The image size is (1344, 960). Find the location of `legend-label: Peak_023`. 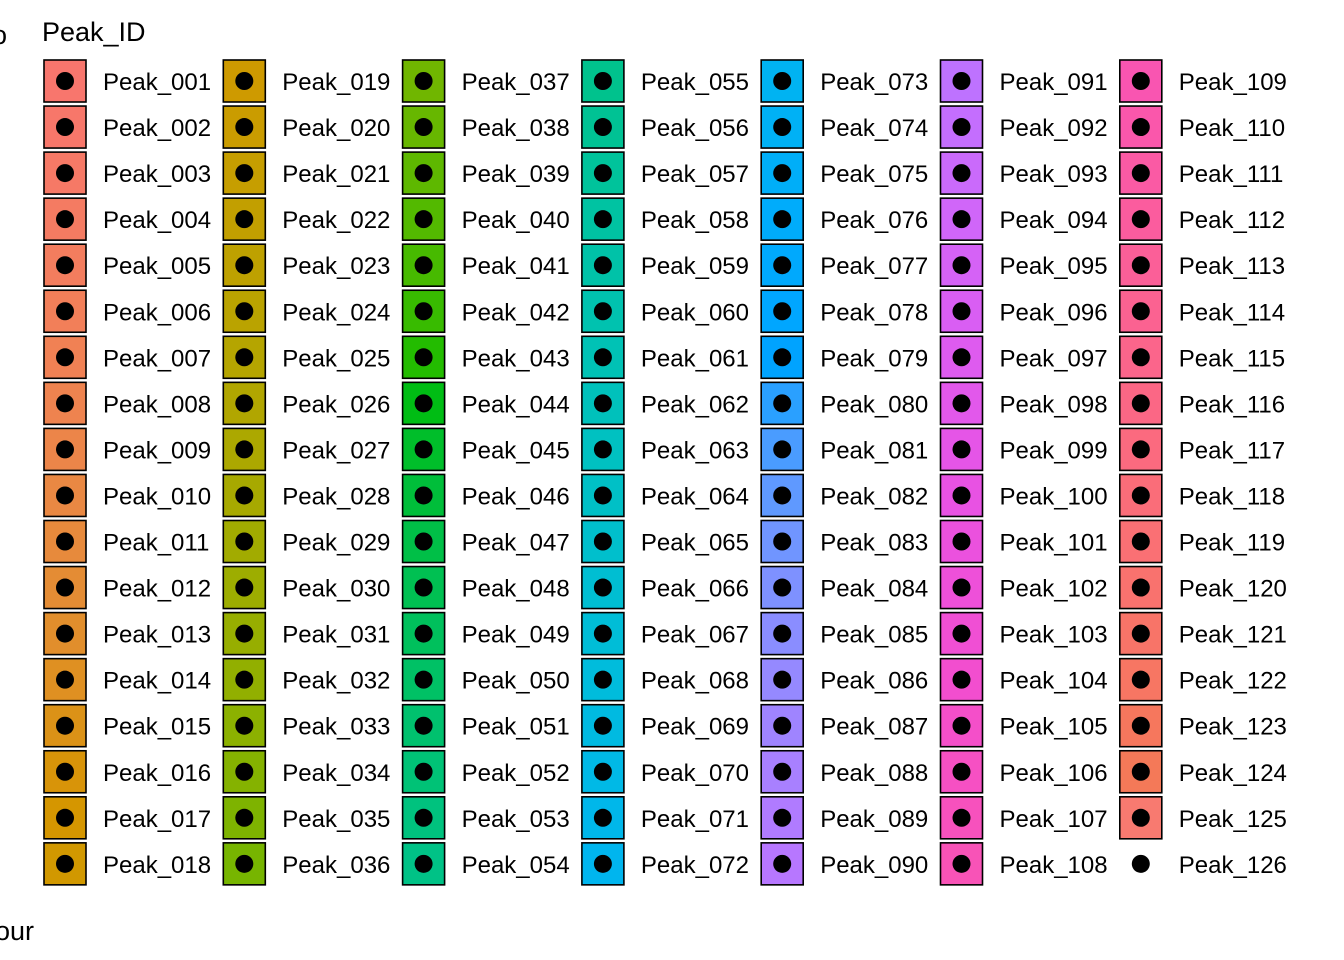

legend-label: Peak_023 is located at coordinates (336, 266).